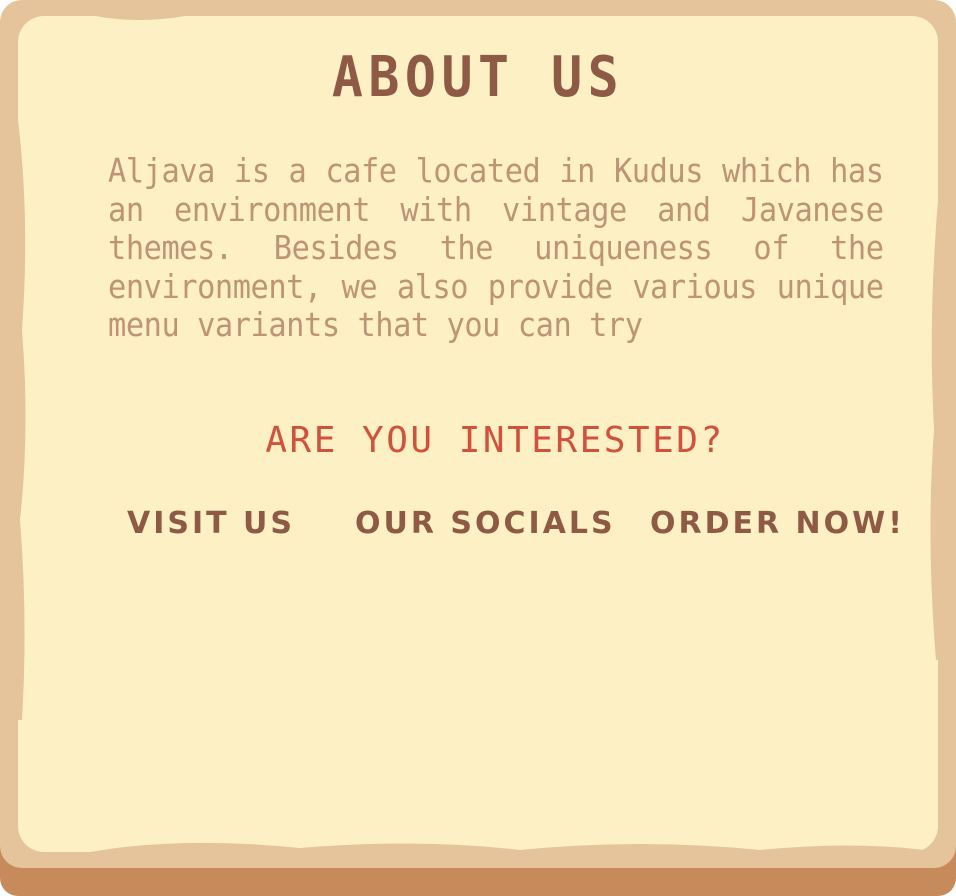 The image size is (956, 896). Describe the element at coordinates (211, 524) in the screenshot. I see `visit-us-link: VISIT US` at that location.